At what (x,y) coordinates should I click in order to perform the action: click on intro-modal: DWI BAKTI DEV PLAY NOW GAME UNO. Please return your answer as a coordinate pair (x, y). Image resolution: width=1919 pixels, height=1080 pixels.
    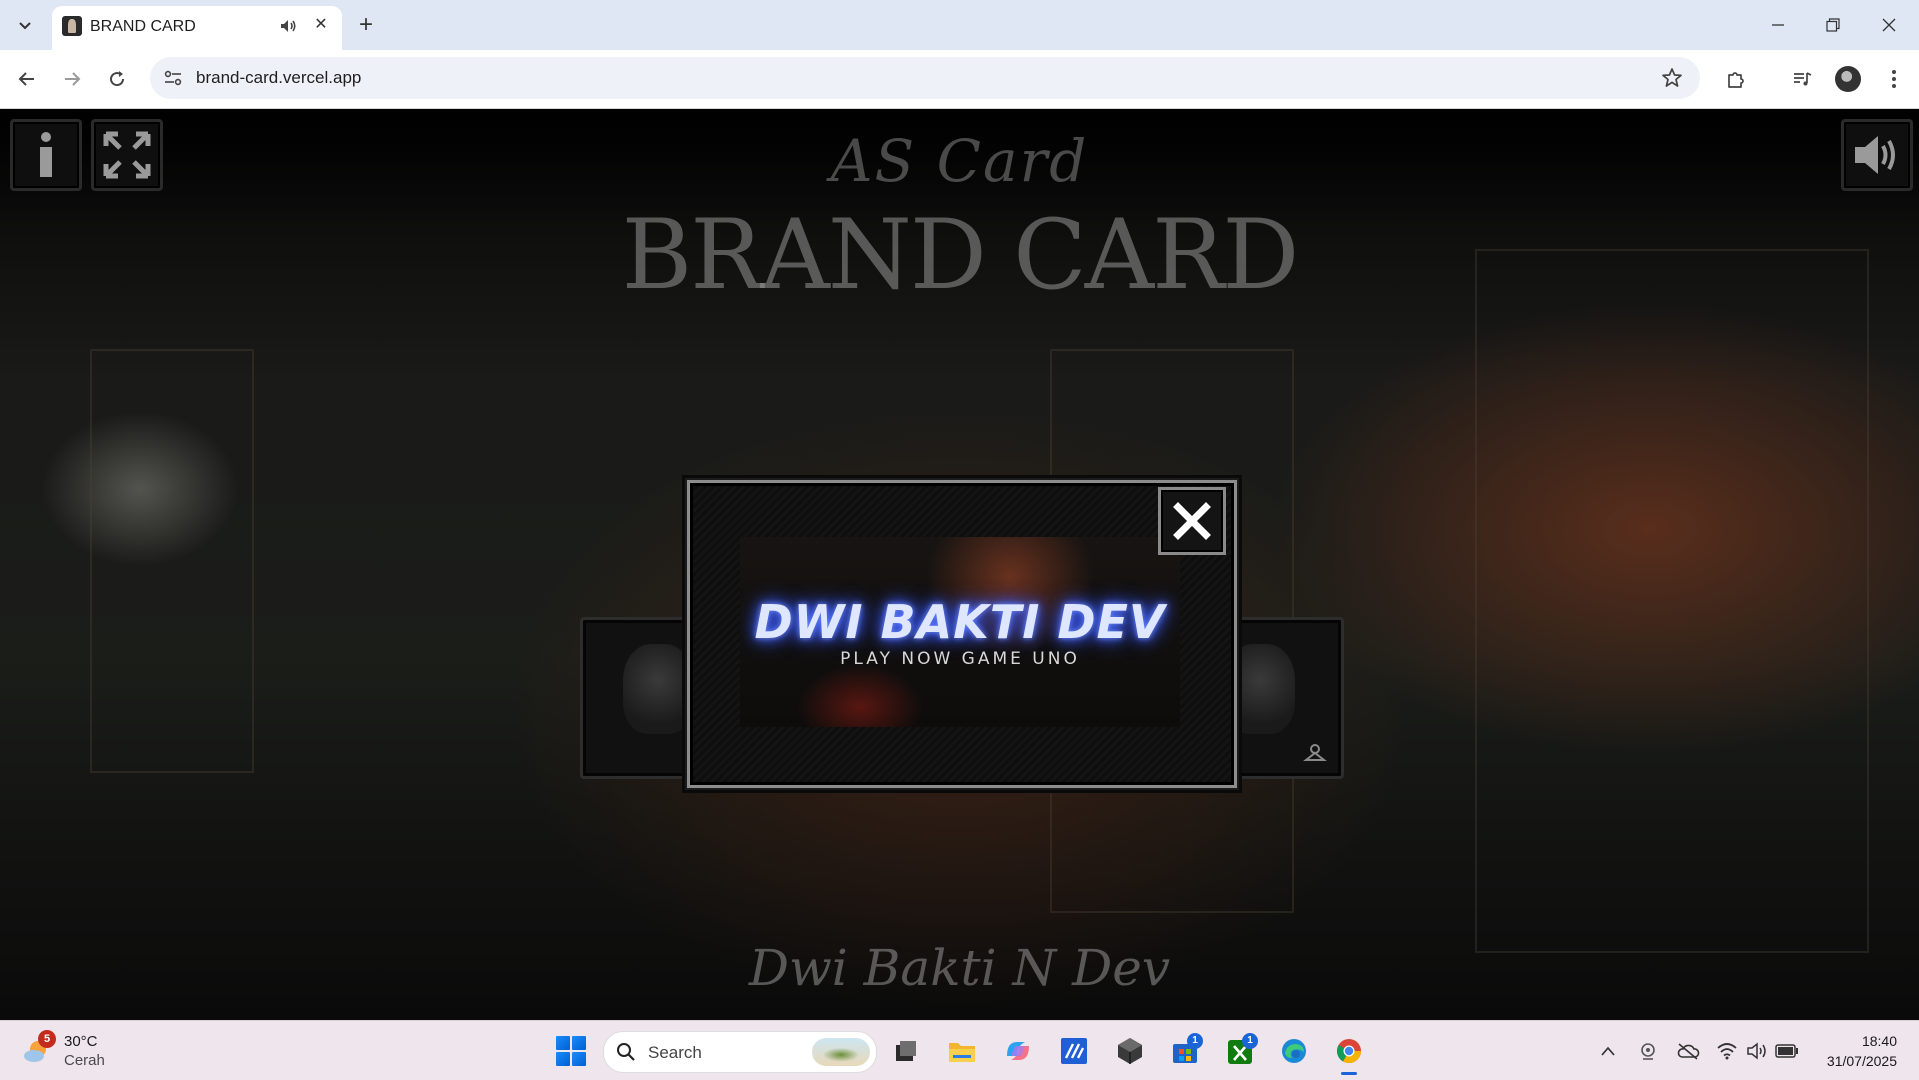
    Looking at the image, I should click on (962, 634).